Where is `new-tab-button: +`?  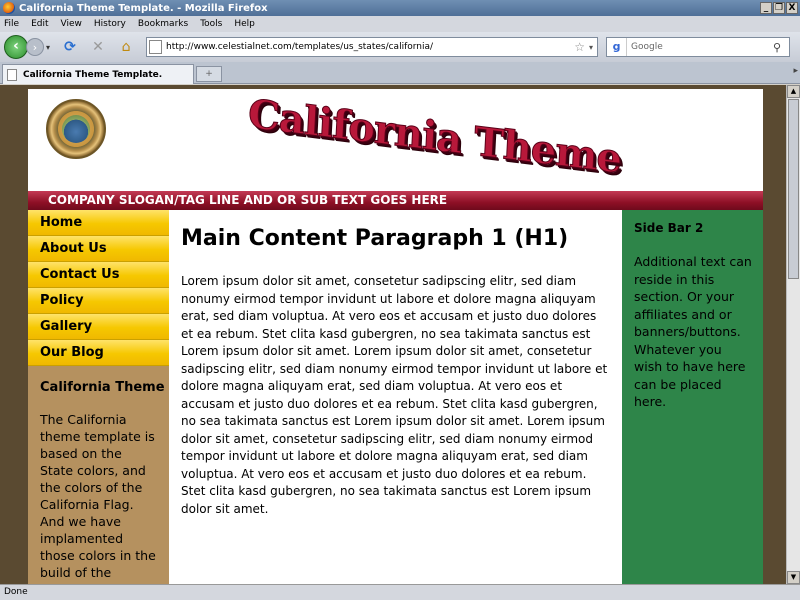 new-tab-button: + is located at coordinates (209, 74).